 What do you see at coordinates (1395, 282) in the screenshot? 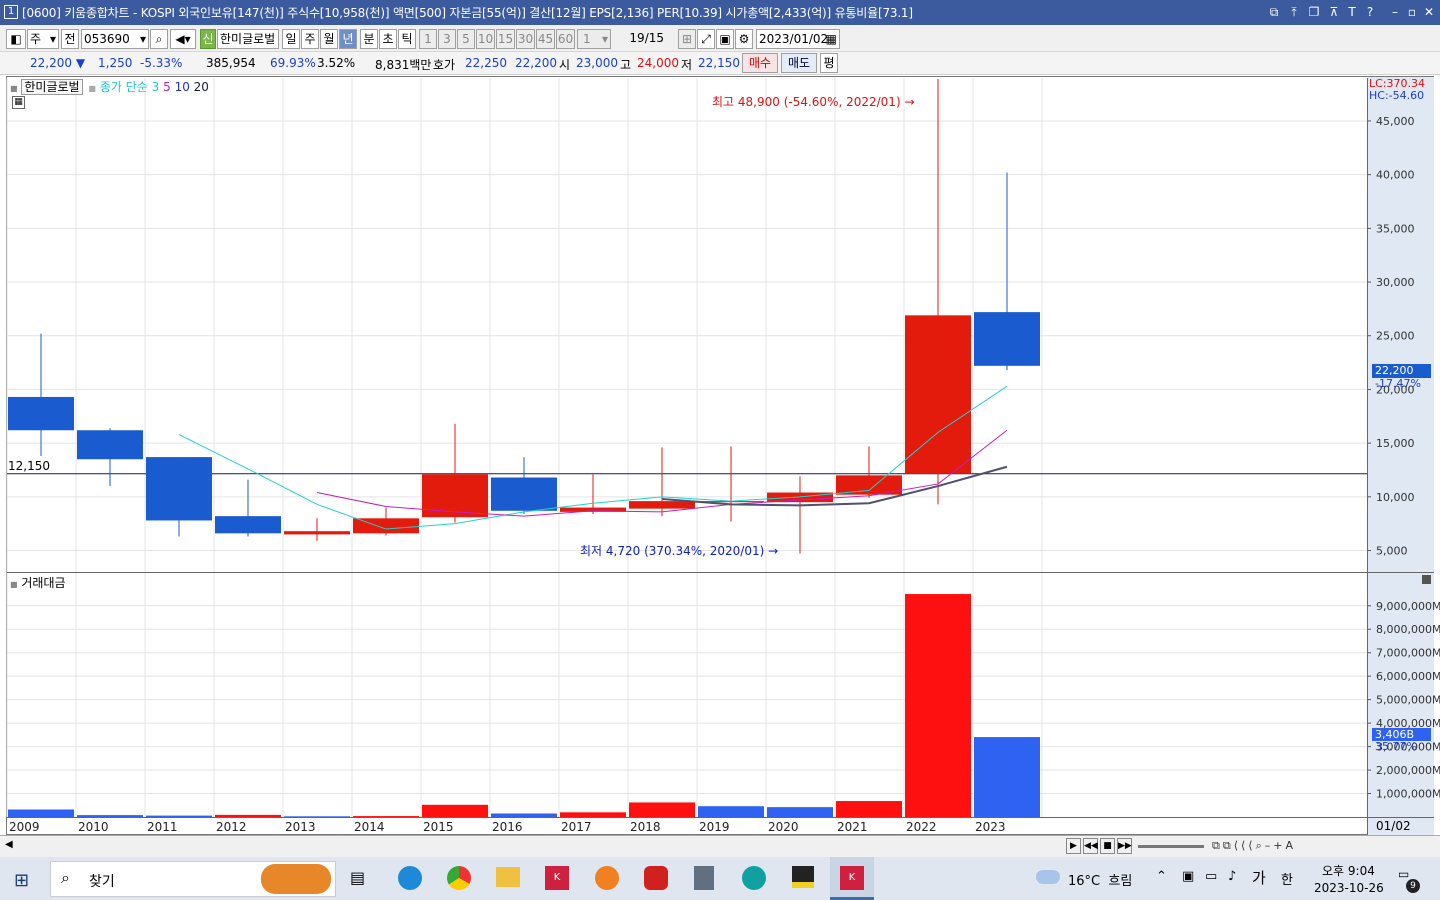
I see `price-axis-tick: 30,000` at bounding box center [1395, 282].